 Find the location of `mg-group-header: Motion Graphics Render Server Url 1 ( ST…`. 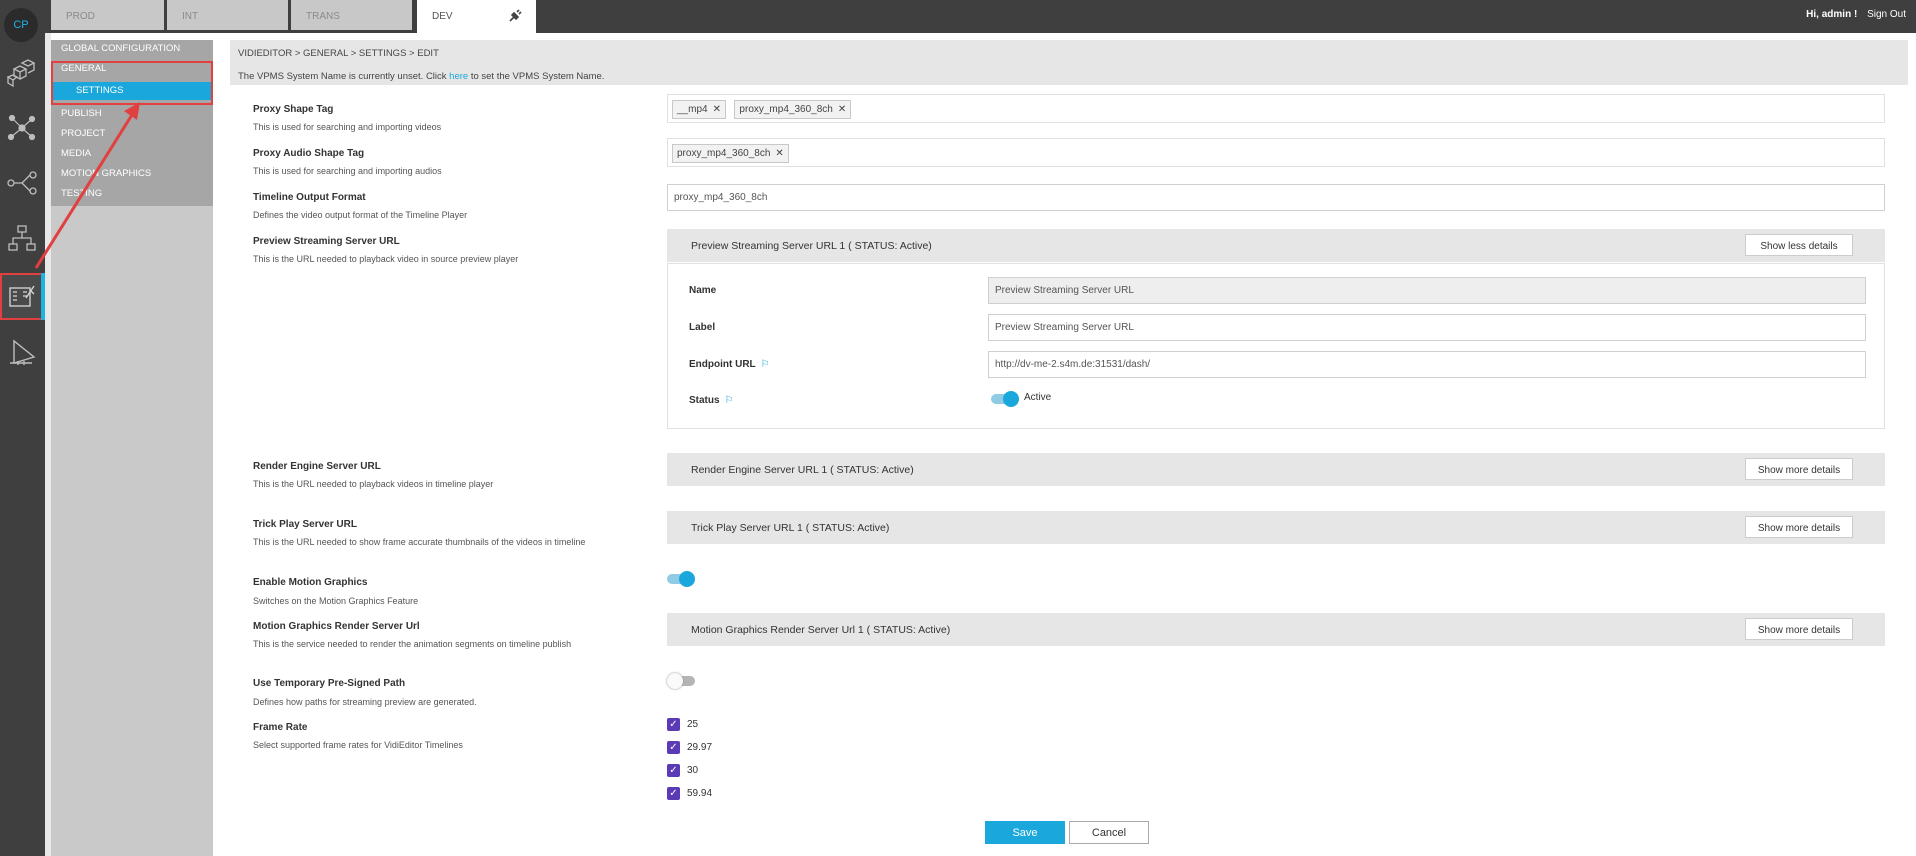

mg-group-header: Motion Graphics Render Server Url 1 ( ST… is located at coordinates (1276, 629).